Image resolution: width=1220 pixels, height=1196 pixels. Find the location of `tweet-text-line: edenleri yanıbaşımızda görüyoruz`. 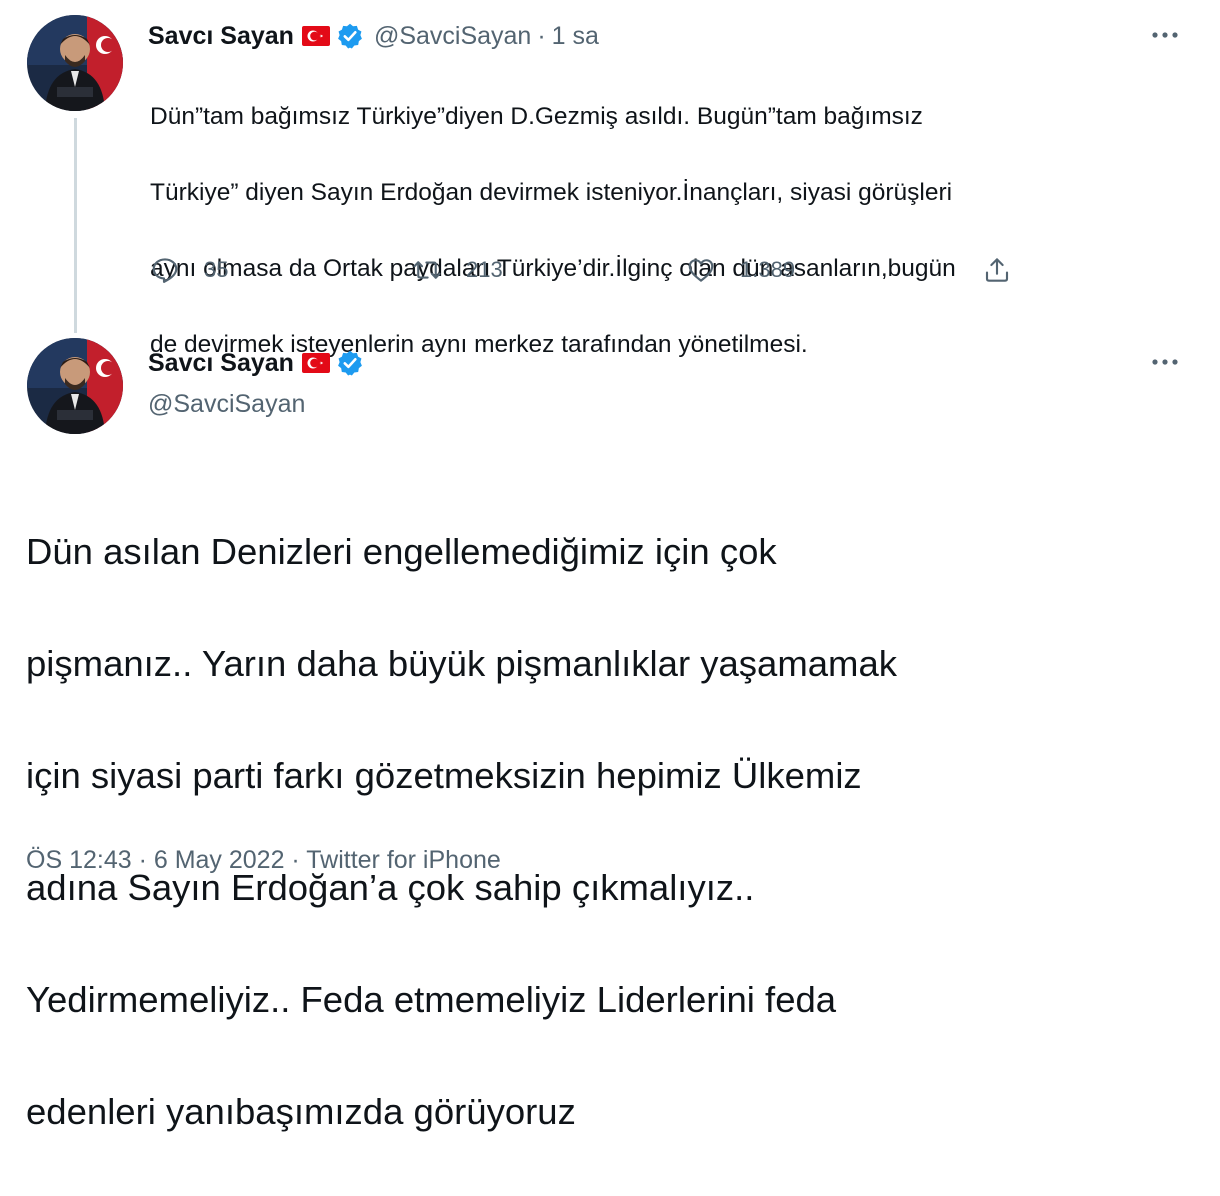

tweet-text-line: edenleri yanıbaşımızda görüyoruz is located at coordinates (301, 1111).